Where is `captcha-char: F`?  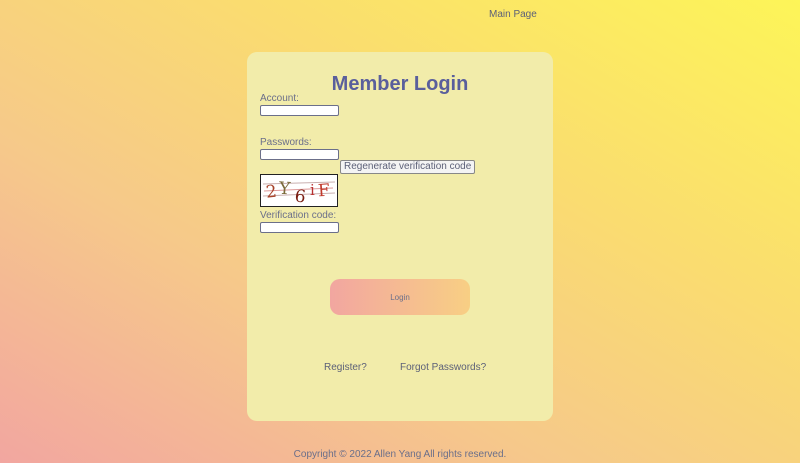 captcha-char: F is located at coordinates (323, 191).